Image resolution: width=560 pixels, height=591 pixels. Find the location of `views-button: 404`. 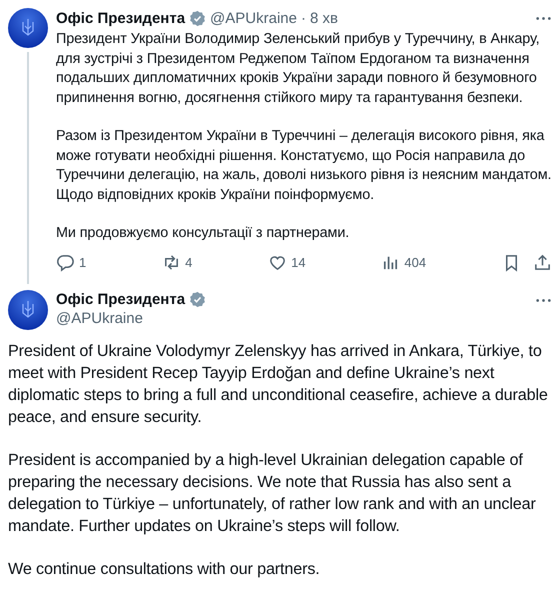

views-button: 404 is located at coordinates (403, 262).